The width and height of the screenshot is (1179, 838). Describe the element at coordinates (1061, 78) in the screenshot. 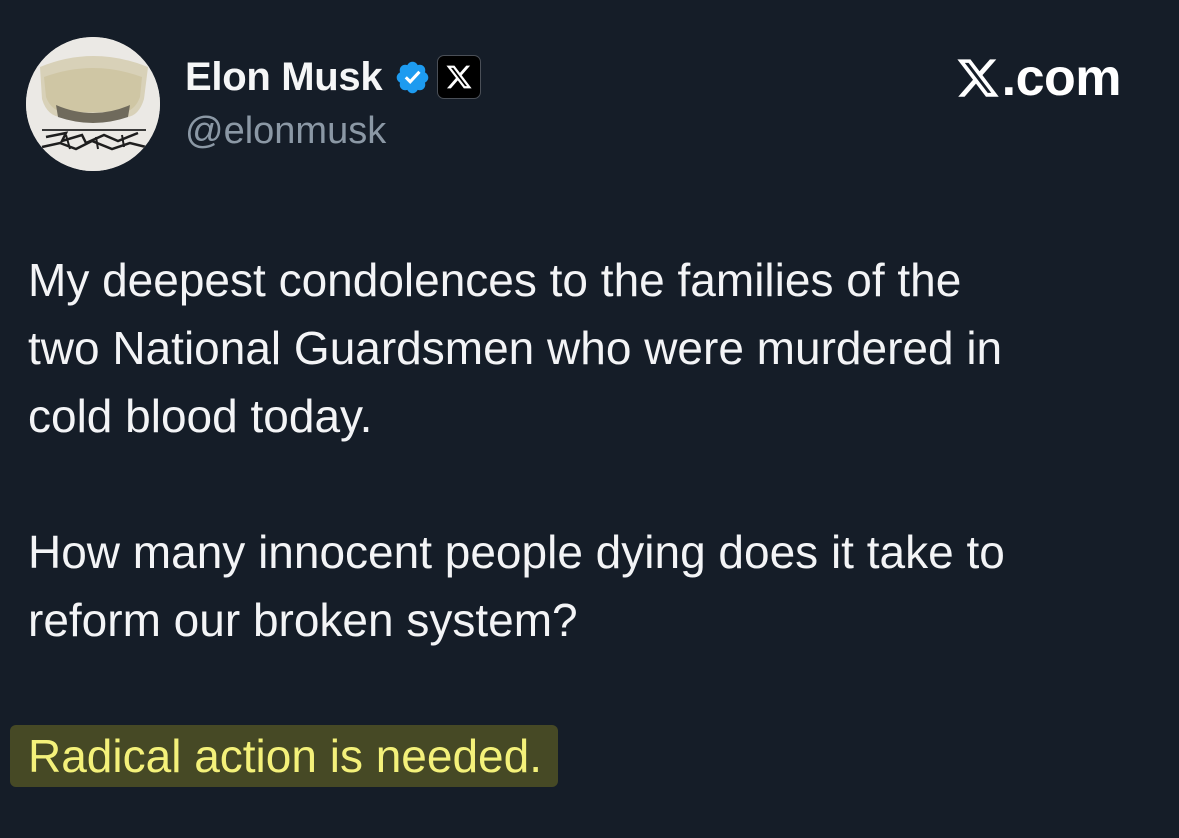

I see `brand-domain-text: .com` at that location.